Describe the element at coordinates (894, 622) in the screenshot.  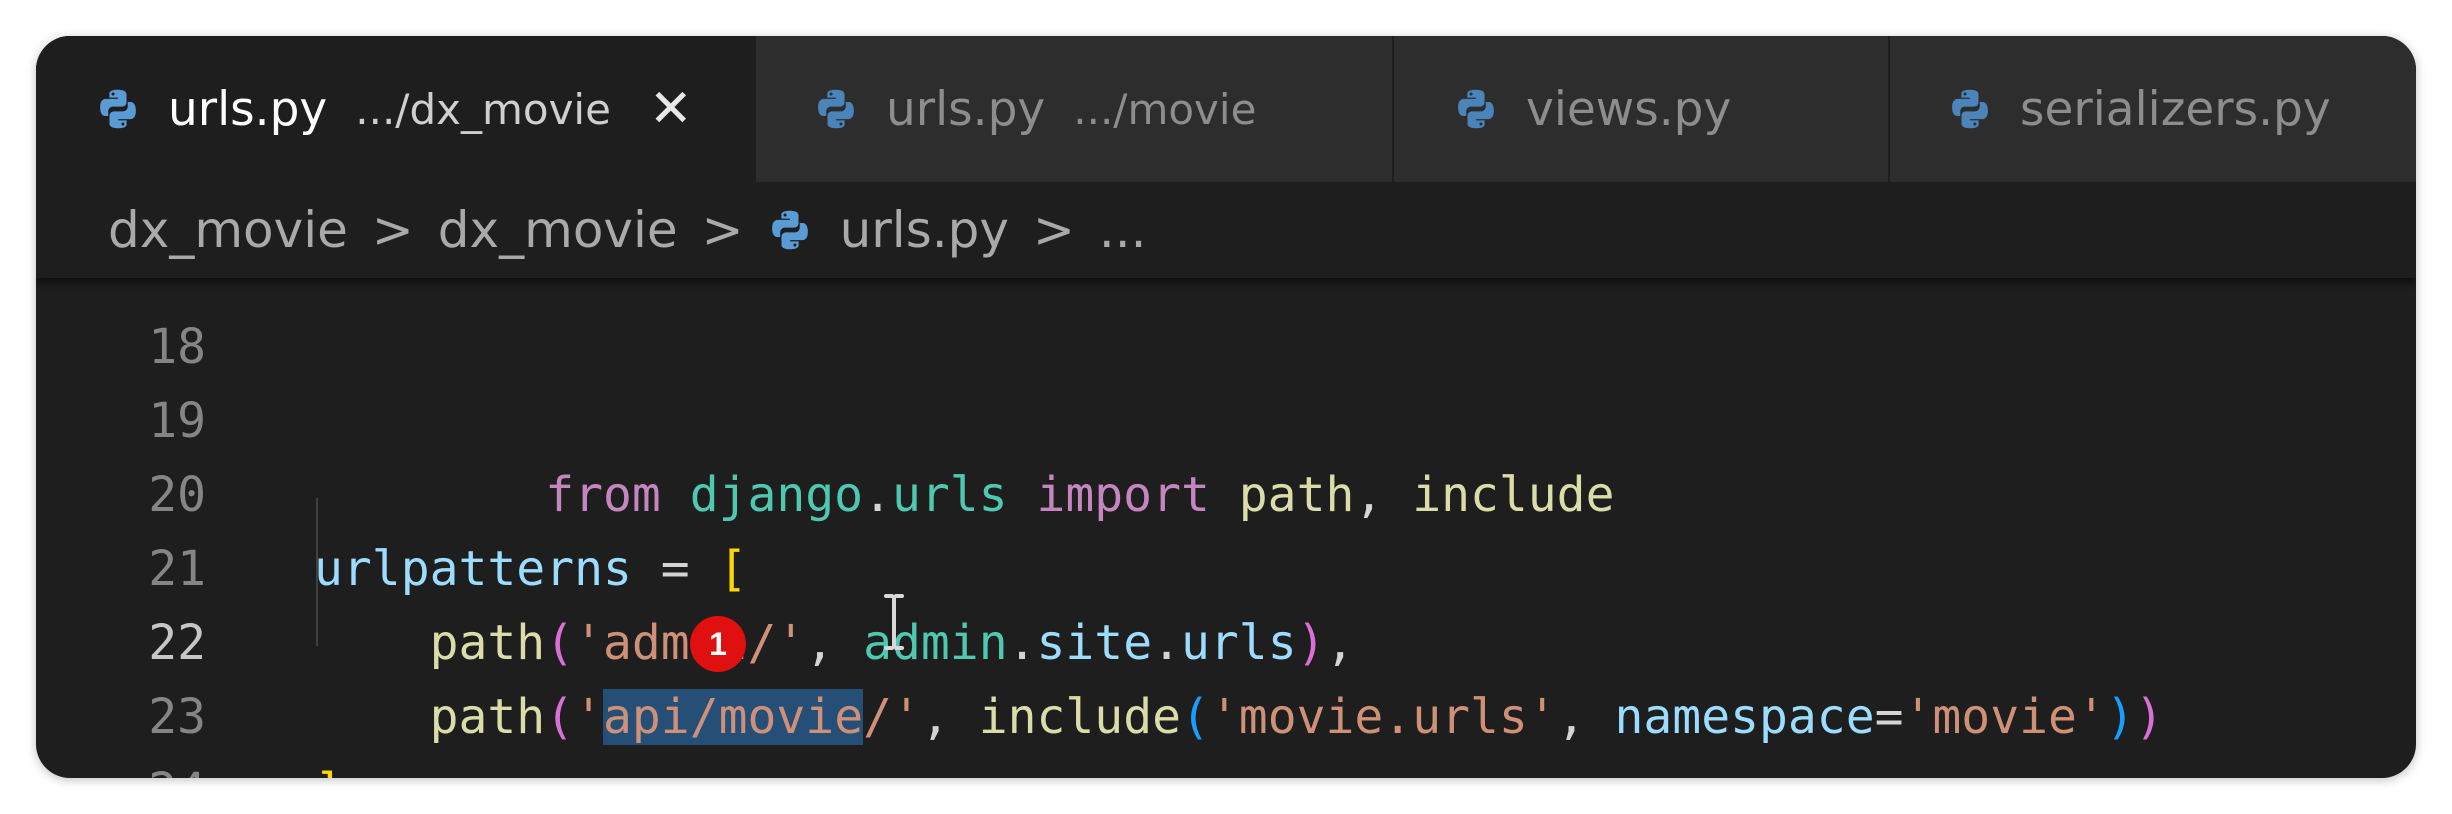
I see `text-cursor-icon` at that location.